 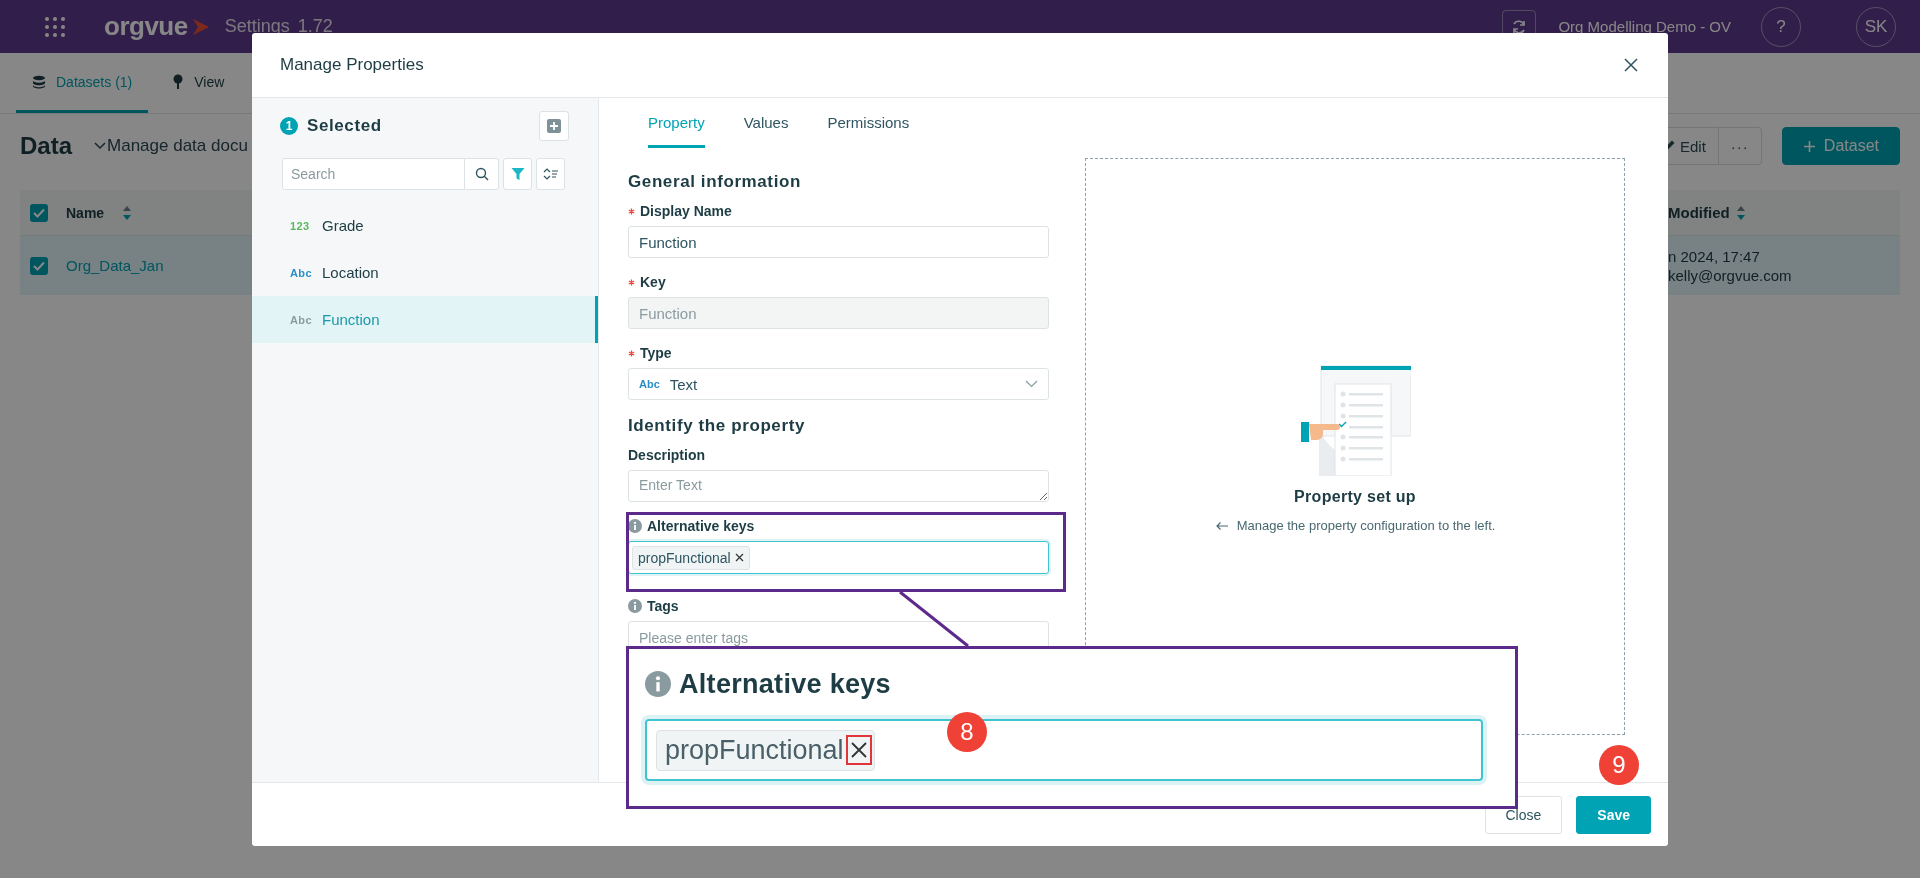 I want to click on tags-field: propFunctional, so click(x=838, y=557).